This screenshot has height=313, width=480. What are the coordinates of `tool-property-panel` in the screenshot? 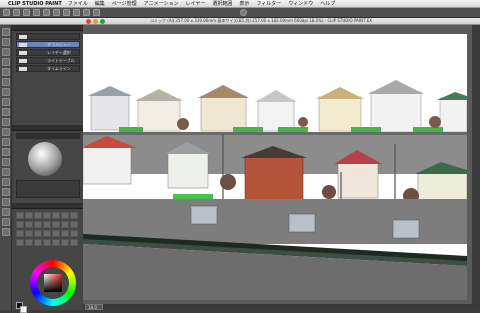 It's located at (48, 189).